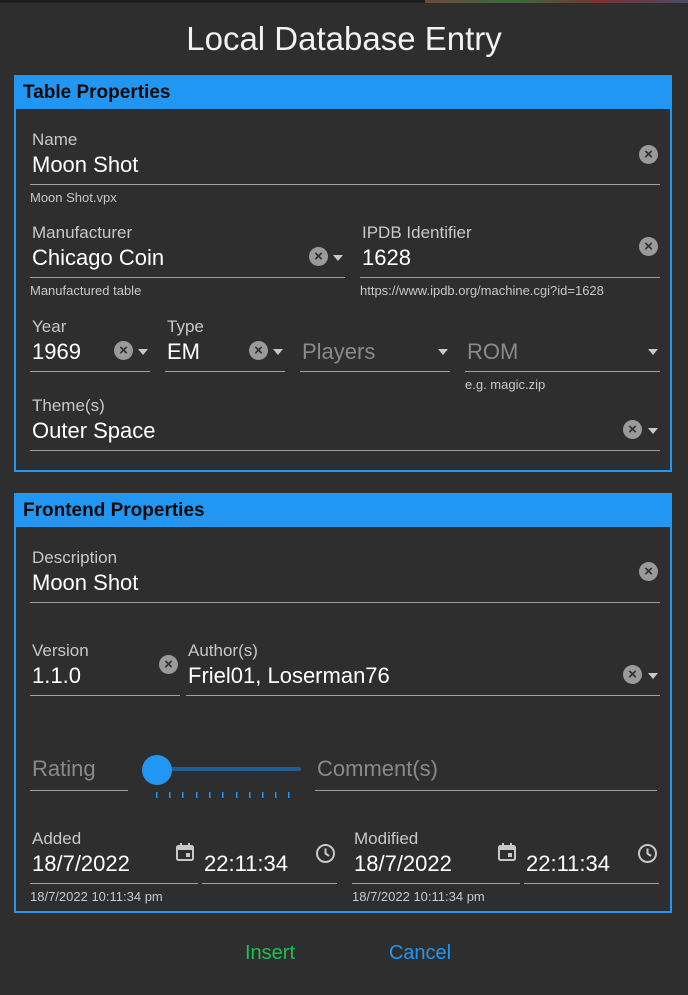  Describe the element at coordinates (377, 769) in the screenshot. I see `comments-placeholder: Comment(s)` at that location.